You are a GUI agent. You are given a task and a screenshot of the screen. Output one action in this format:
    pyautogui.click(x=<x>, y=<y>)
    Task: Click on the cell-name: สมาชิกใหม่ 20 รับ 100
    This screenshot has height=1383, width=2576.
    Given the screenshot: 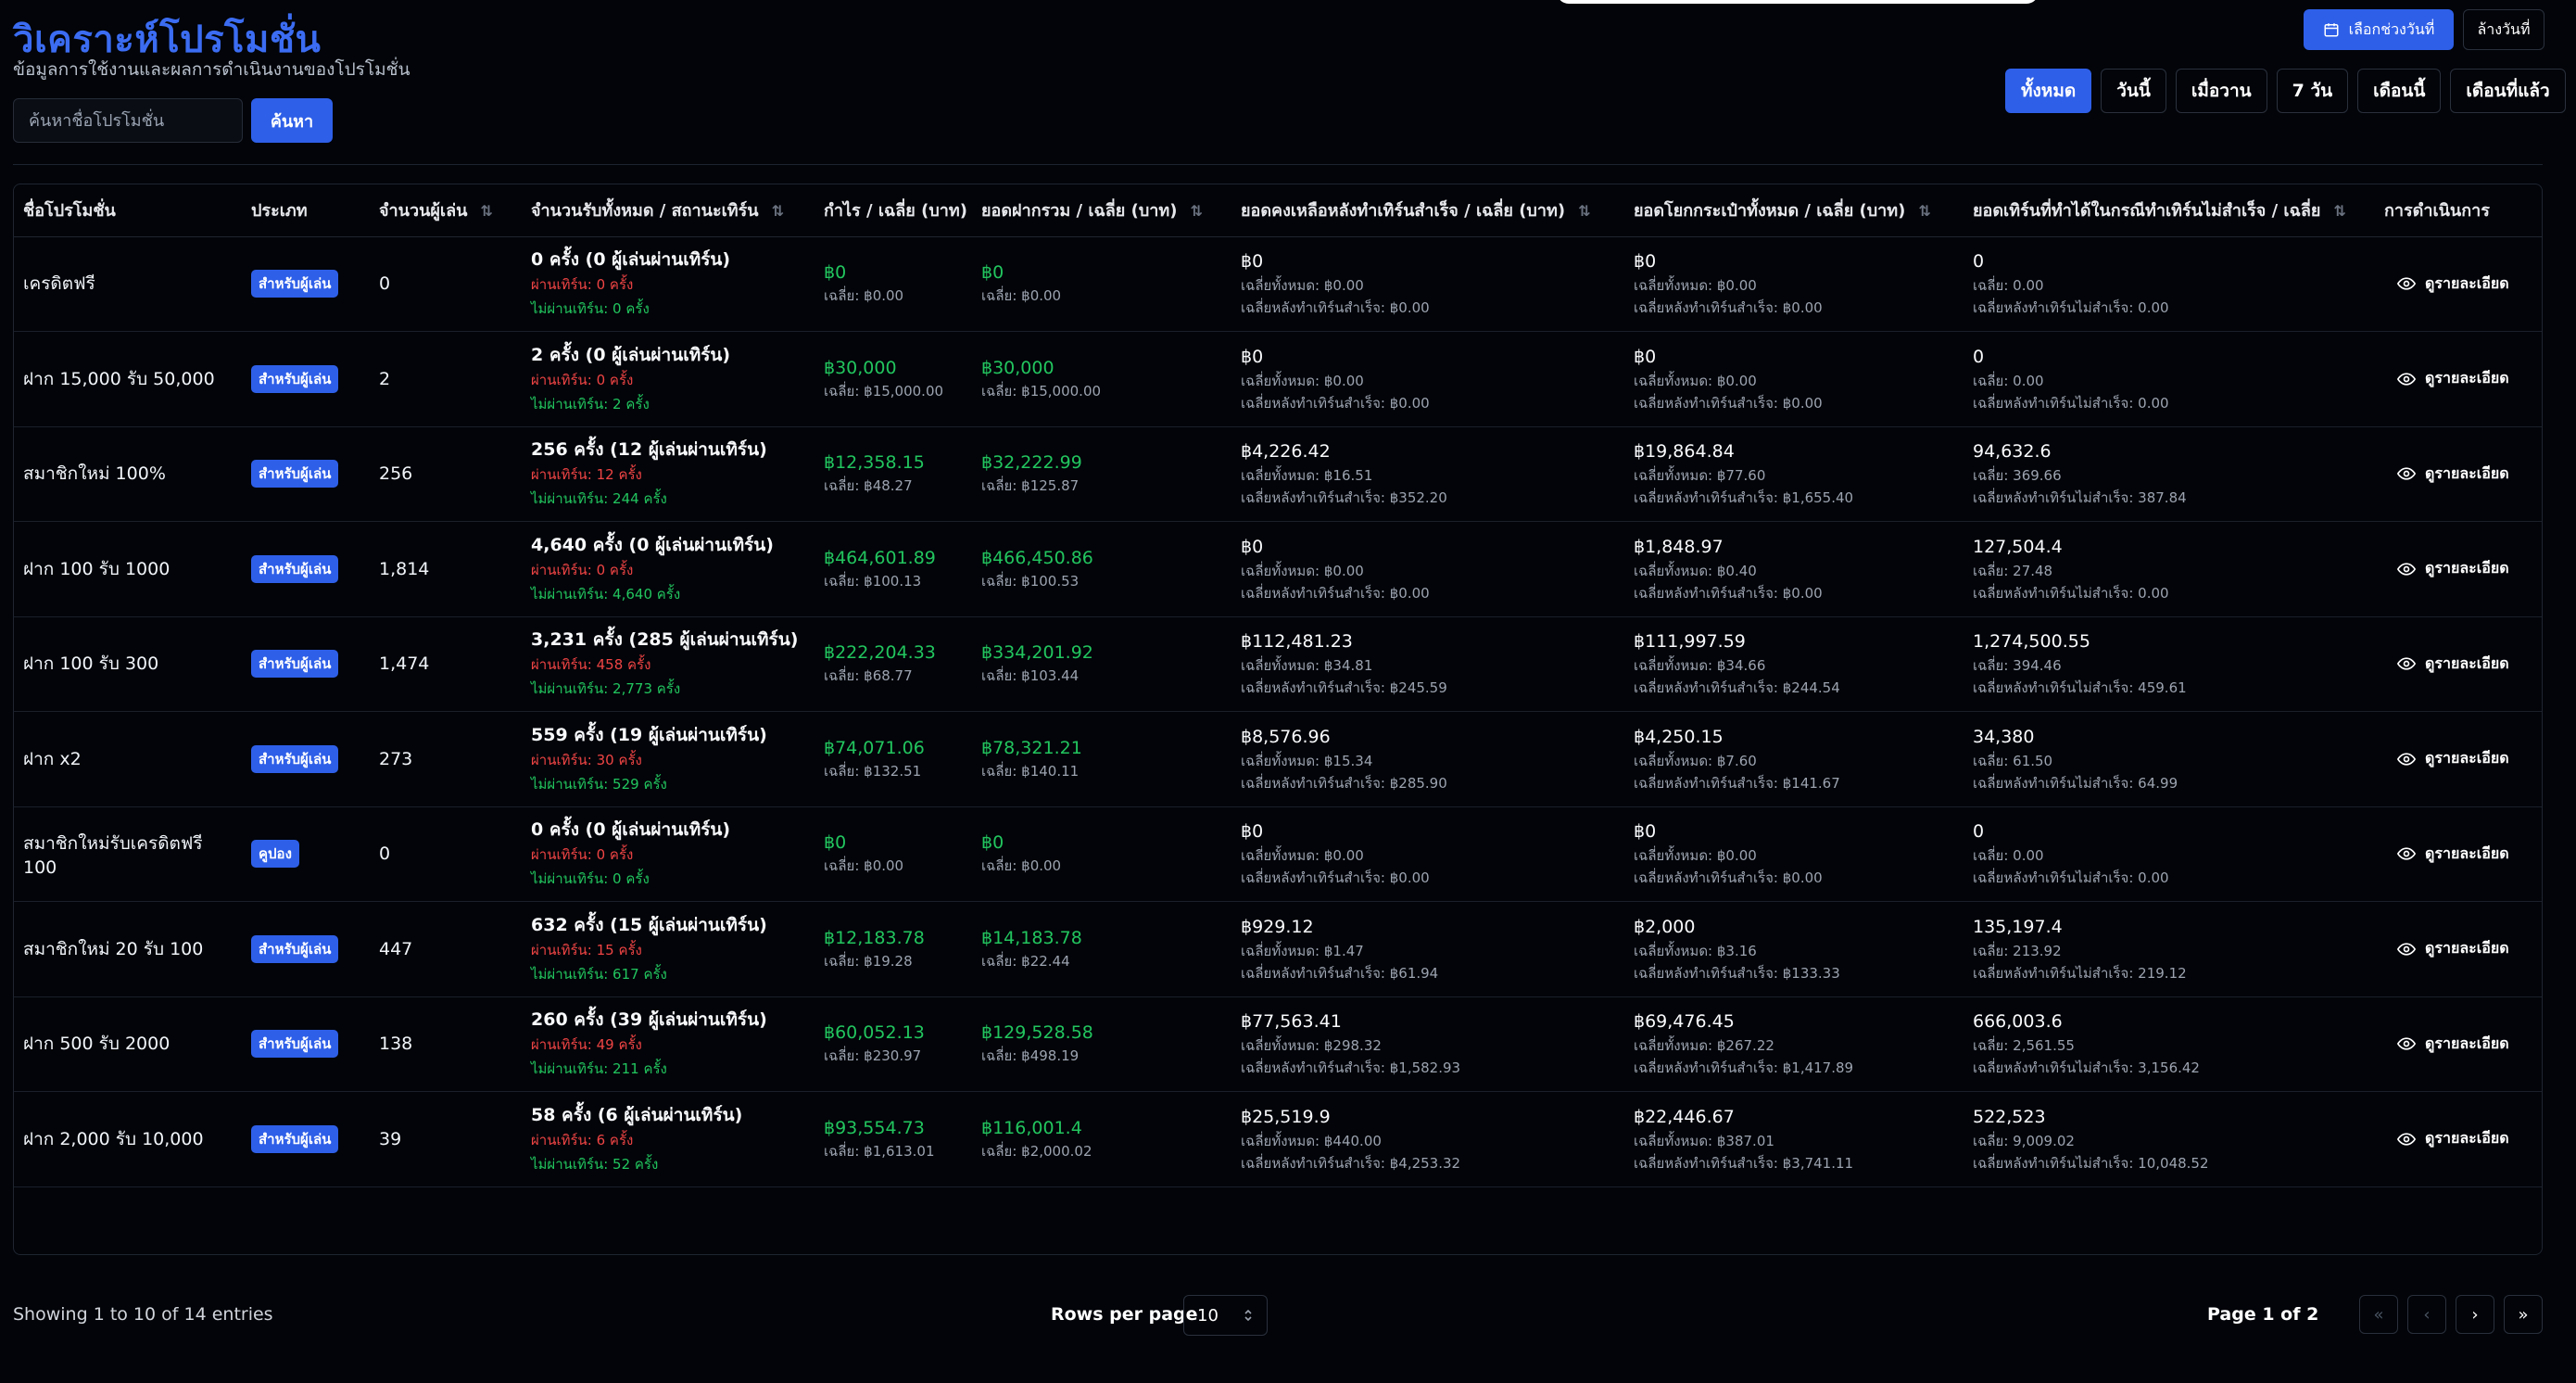 What is the action you would take?
    pyautogui.click(x=128, y=949)
    